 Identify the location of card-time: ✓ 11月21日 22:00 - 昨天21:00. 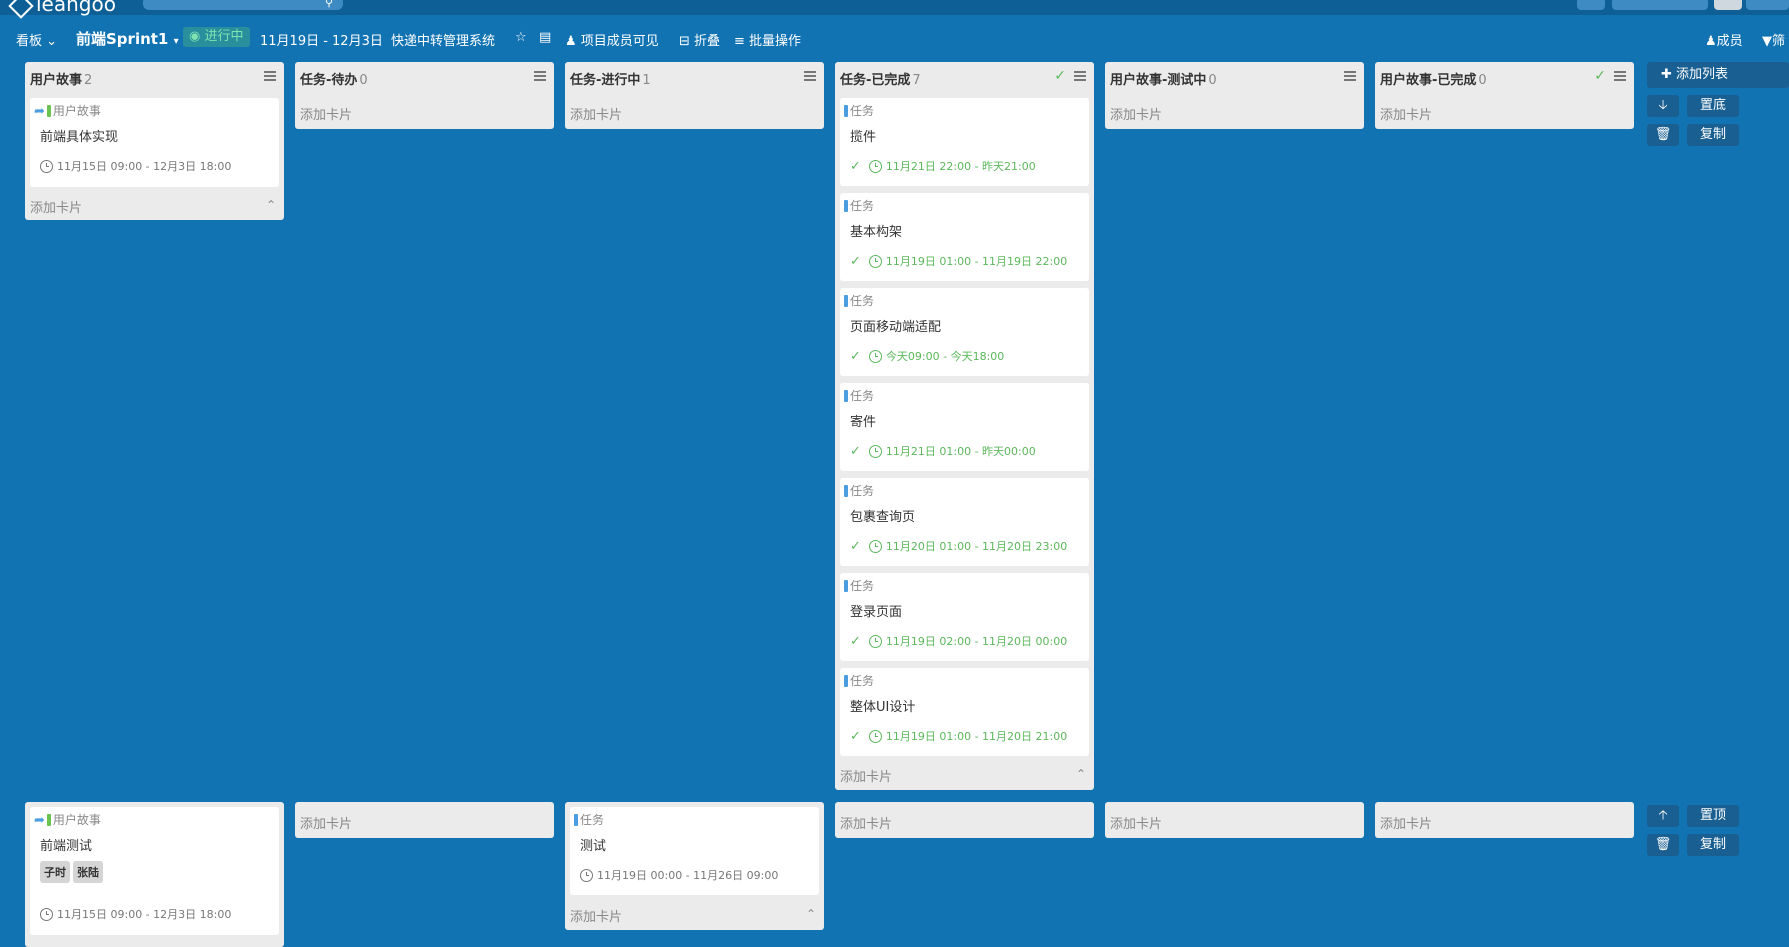
(943, 166).